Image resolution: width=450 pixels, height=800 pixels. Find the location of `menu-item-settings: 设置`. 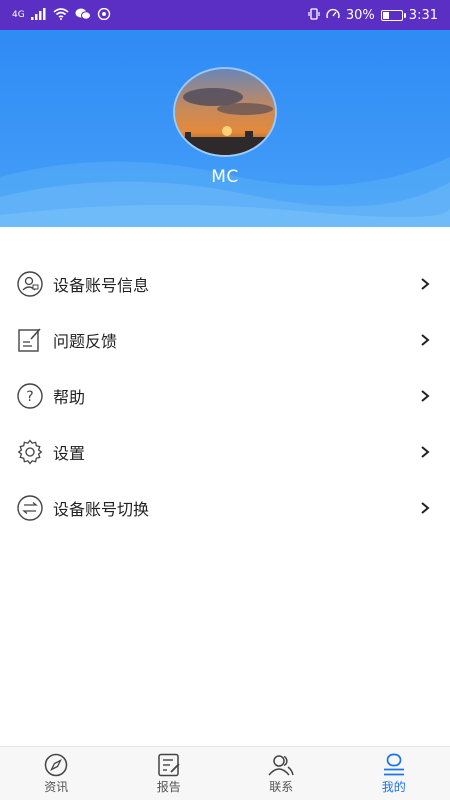

menu-item-settings: 设置 is located at coordinates (225, 452).